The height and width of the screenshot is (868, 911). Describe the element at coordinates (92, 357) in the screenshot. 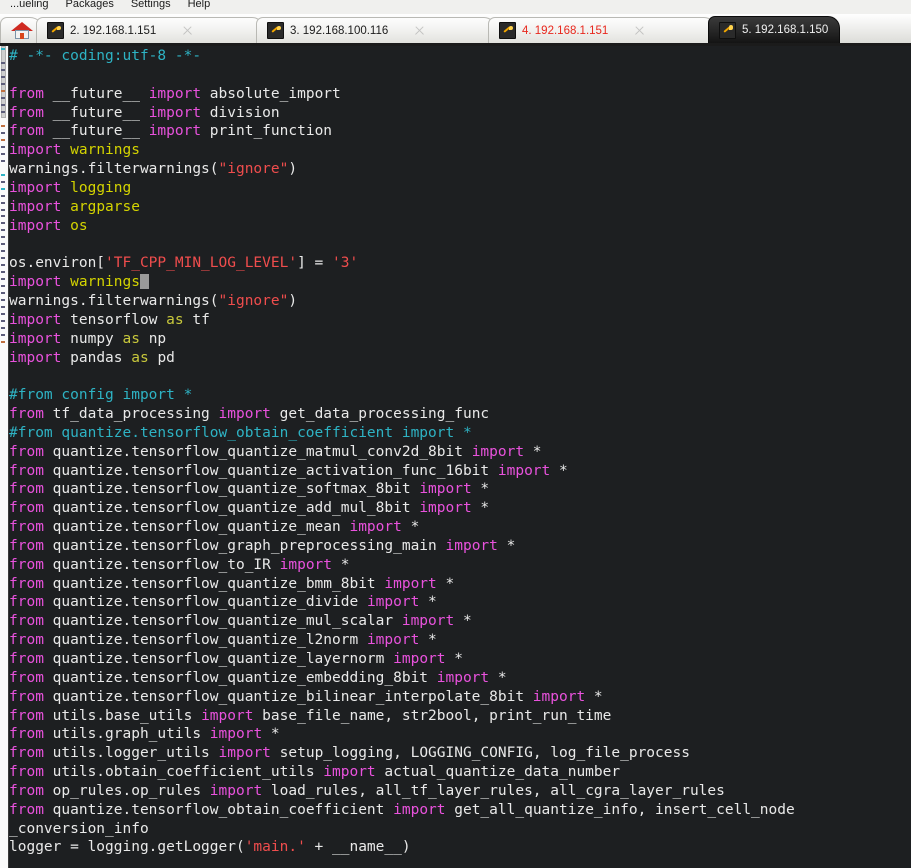

I see `code-line: import pandas as pd` at that location.